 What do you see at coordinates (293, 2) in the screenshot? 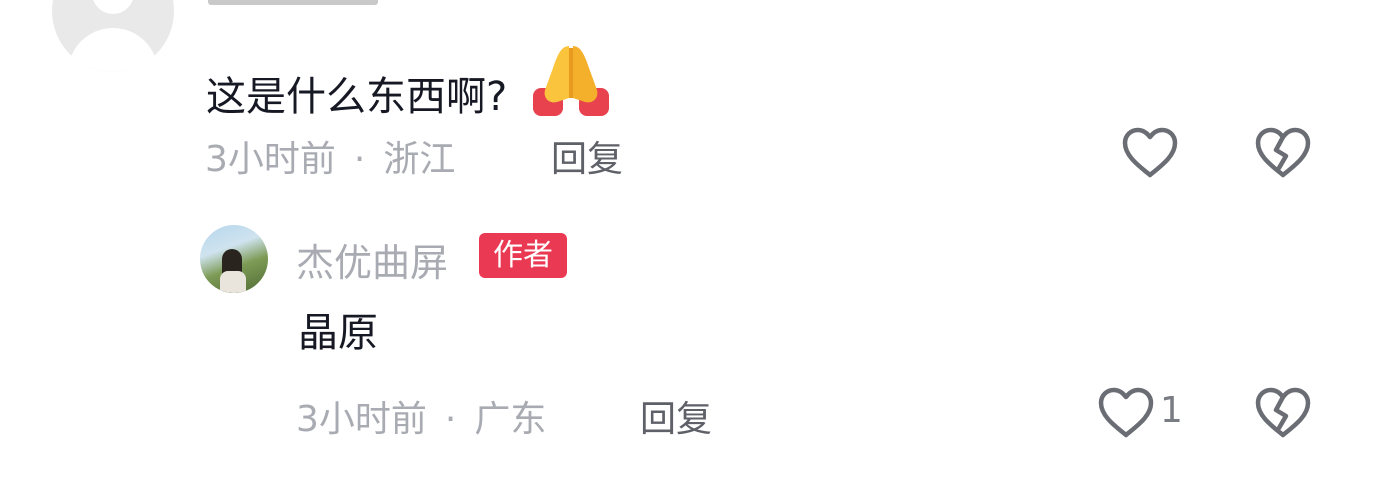
I see `username-cutoff` at bounding box center [293, 2].